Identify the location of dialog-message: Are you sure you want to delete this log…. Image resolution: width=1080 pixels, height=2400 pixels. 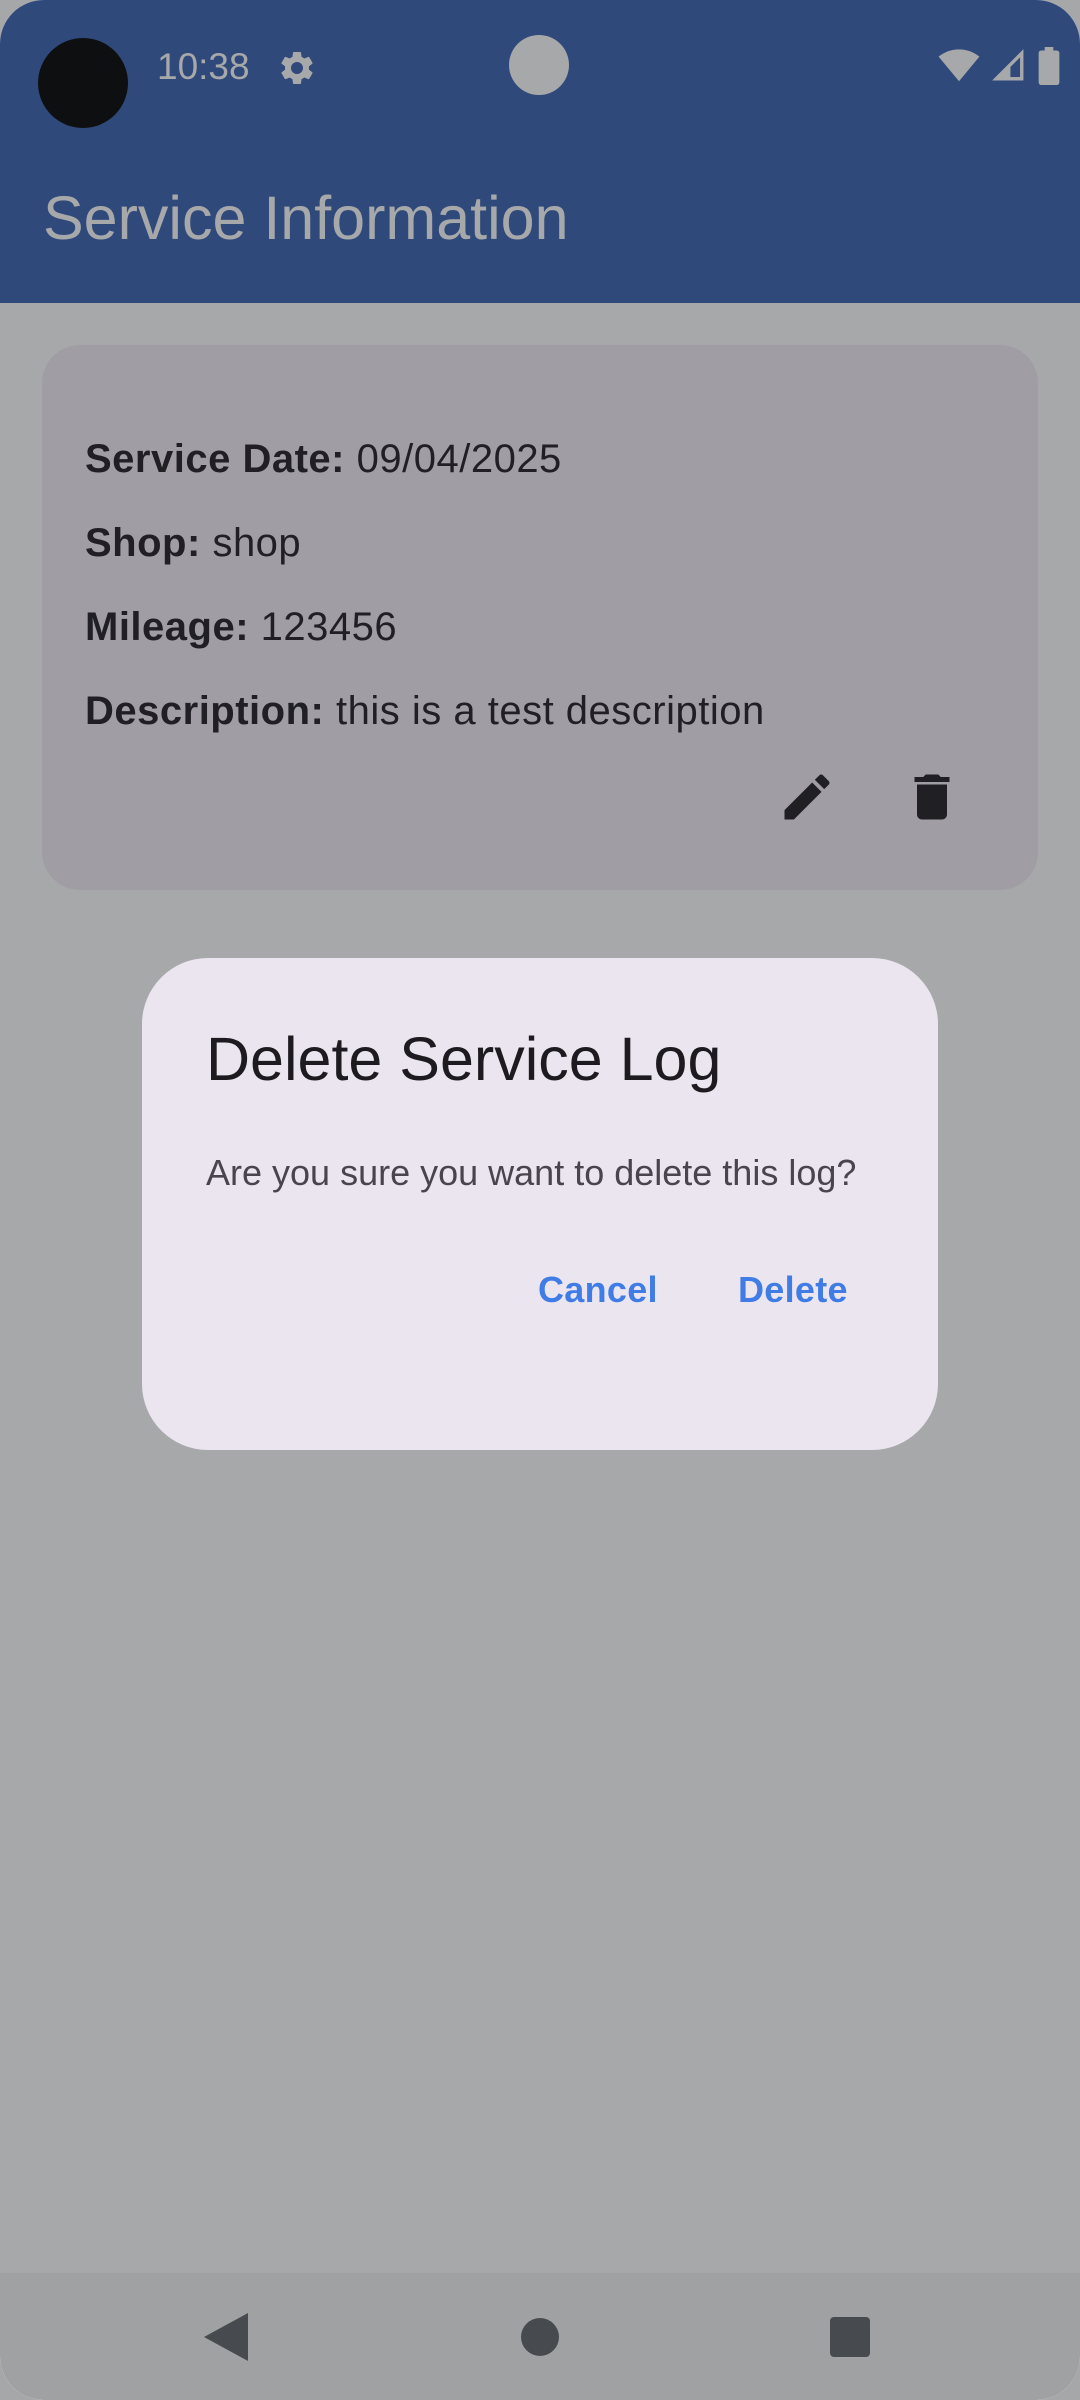
(531, 1172).